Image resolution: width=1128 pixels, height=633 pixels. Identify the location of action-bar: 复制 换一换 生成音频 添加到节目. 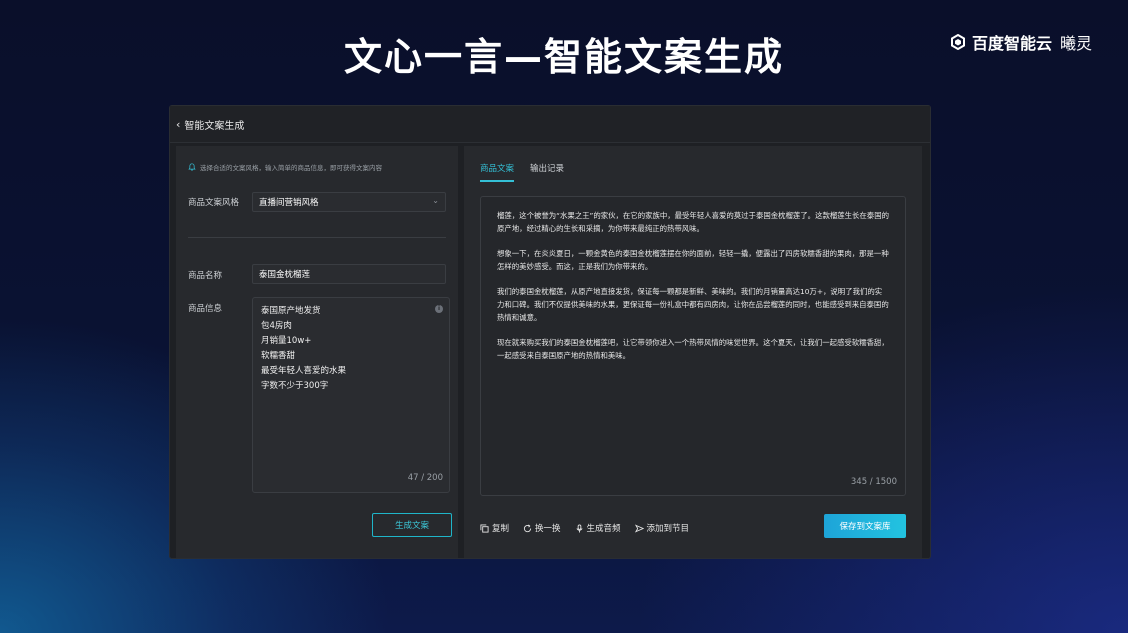
(584, 528).